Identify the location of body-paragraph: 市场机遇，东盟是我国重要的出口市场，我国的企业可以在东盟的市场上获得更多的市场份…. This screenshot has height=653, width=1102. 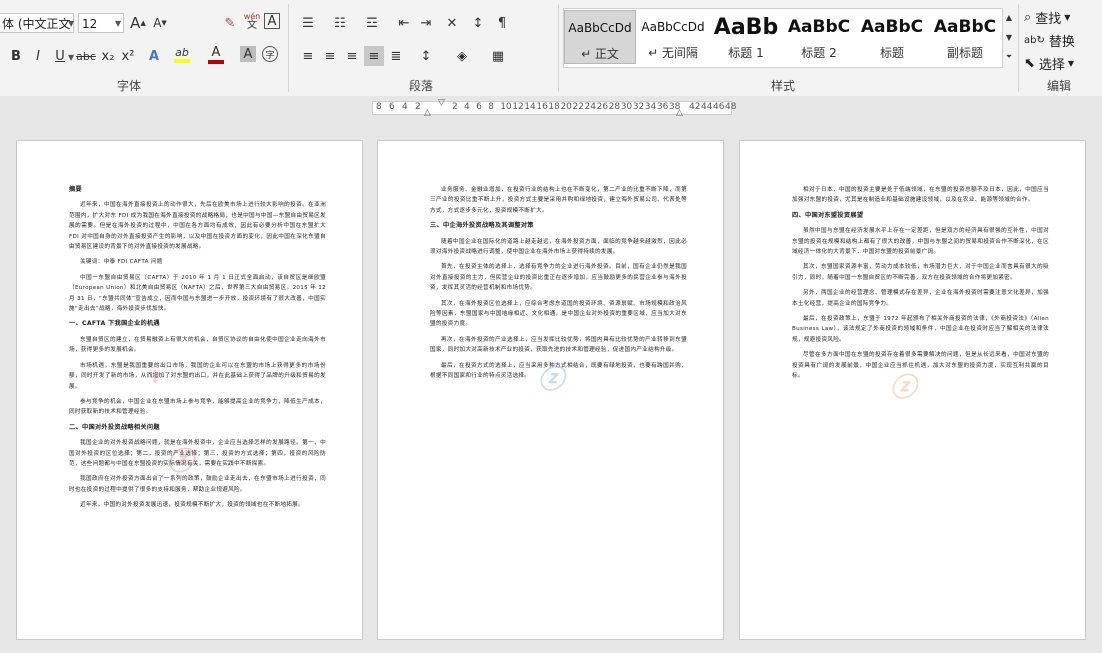
(197, 376).